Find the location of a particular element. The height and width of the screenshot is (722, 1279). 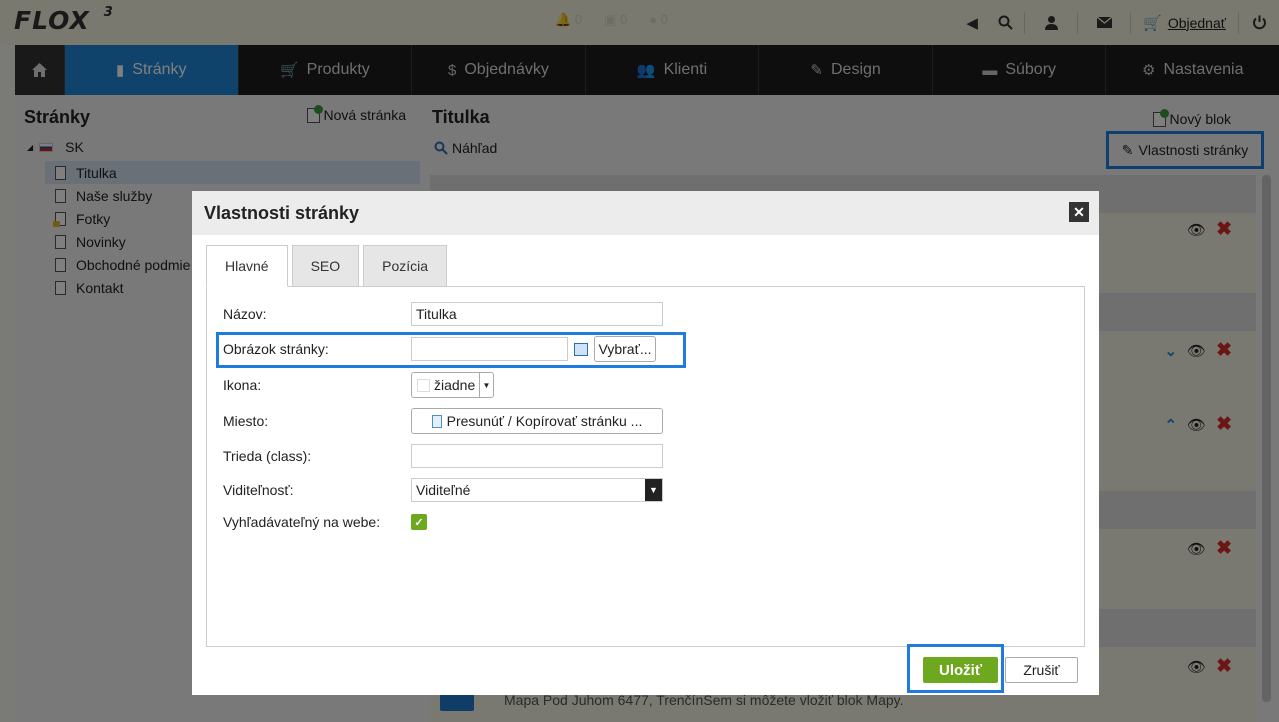

name-label: Názov: is located at coordinates (245, 314).